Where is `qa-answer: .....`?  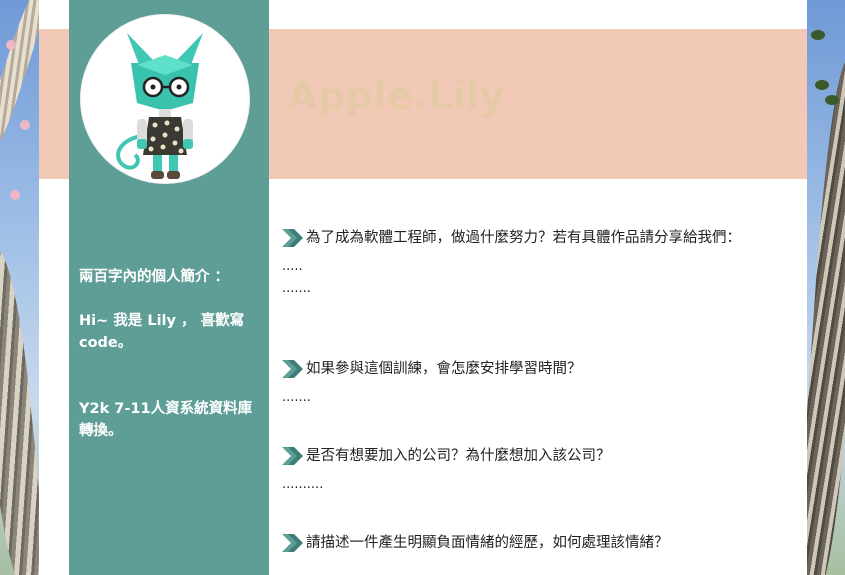 qa-answer: ..... is located at coordinates (292, 266).